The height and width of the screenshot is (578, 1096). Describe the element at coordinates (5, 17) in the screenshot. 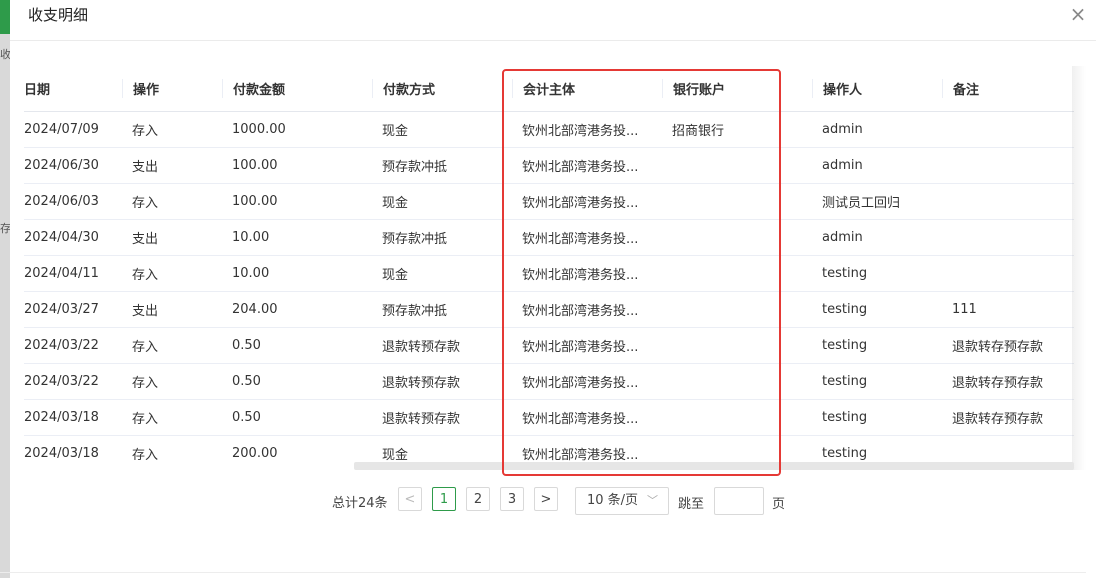

I see `background-green-bar` at that location.